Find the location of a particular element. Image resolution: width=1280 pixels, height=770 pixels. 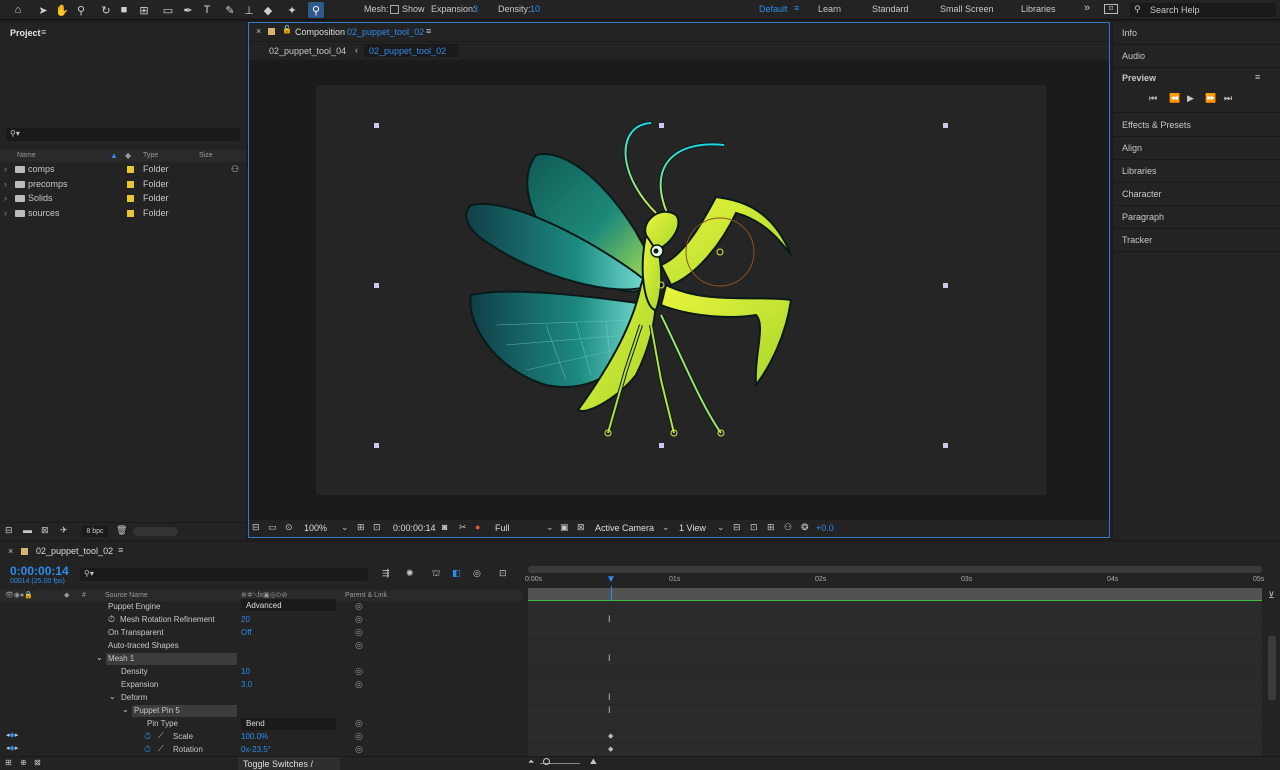

character-panel-tab: Character is located at coordinates (1142, 194).